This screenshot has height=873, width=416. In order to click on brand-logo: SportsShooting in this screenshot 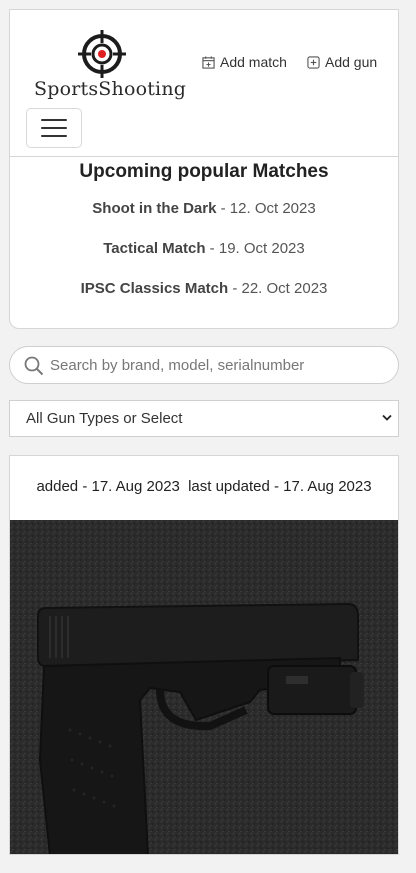, I will do `click(109, 68)`.